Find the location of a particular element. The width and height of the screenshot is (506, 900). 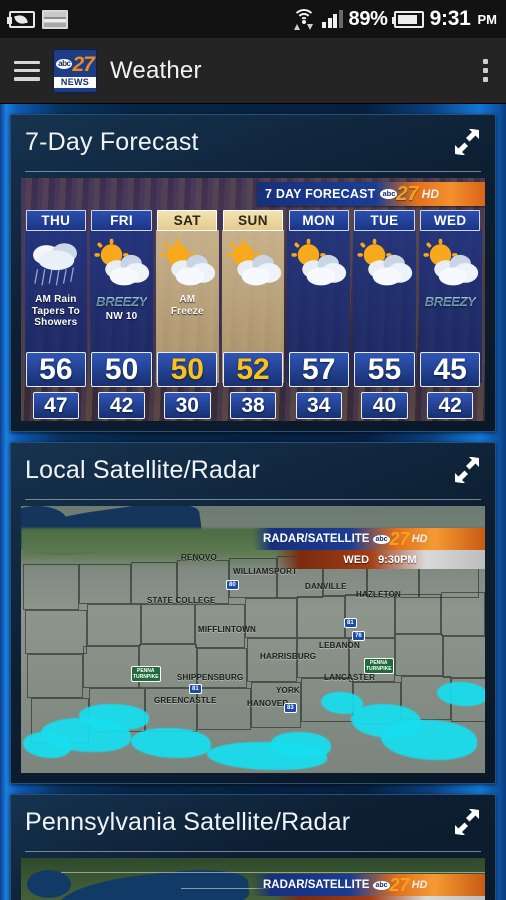

city-label: YORK is located at coordinates (288, 690).